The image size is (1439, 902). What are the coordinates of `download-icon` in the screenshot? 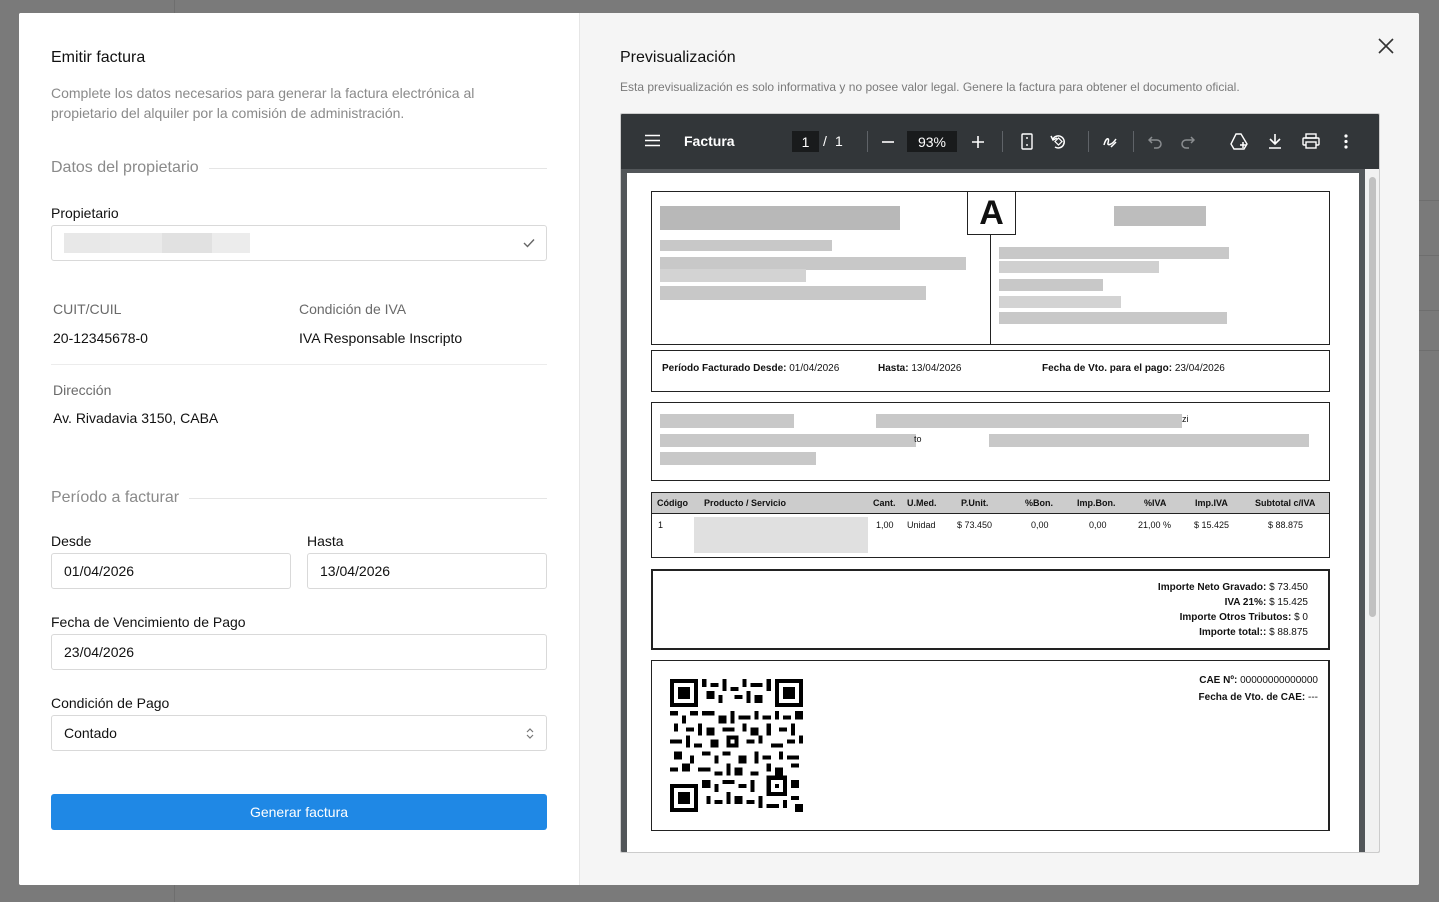 It's located at (1275, 141).